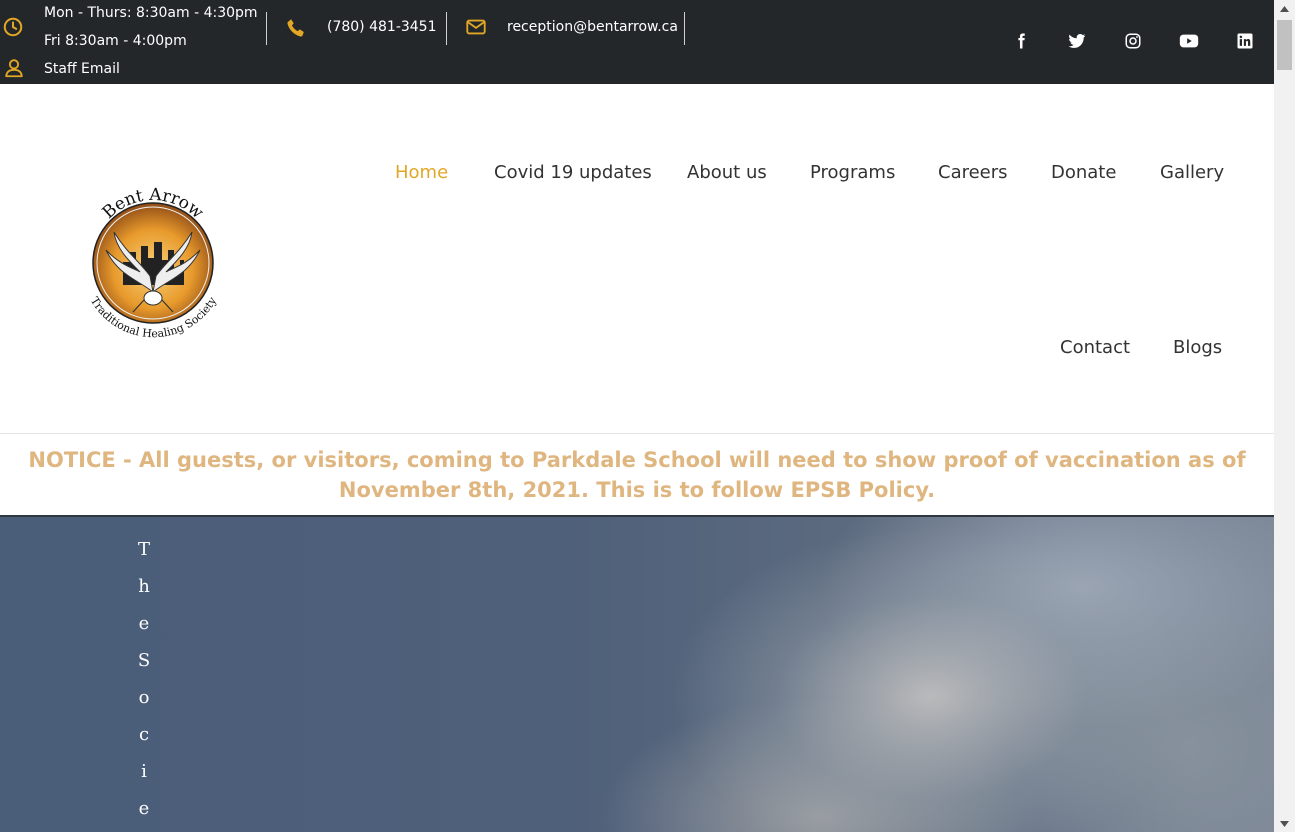  I want to click on hours-line-2: Fri 8:30am - 4:00pm, so click(115, 41).